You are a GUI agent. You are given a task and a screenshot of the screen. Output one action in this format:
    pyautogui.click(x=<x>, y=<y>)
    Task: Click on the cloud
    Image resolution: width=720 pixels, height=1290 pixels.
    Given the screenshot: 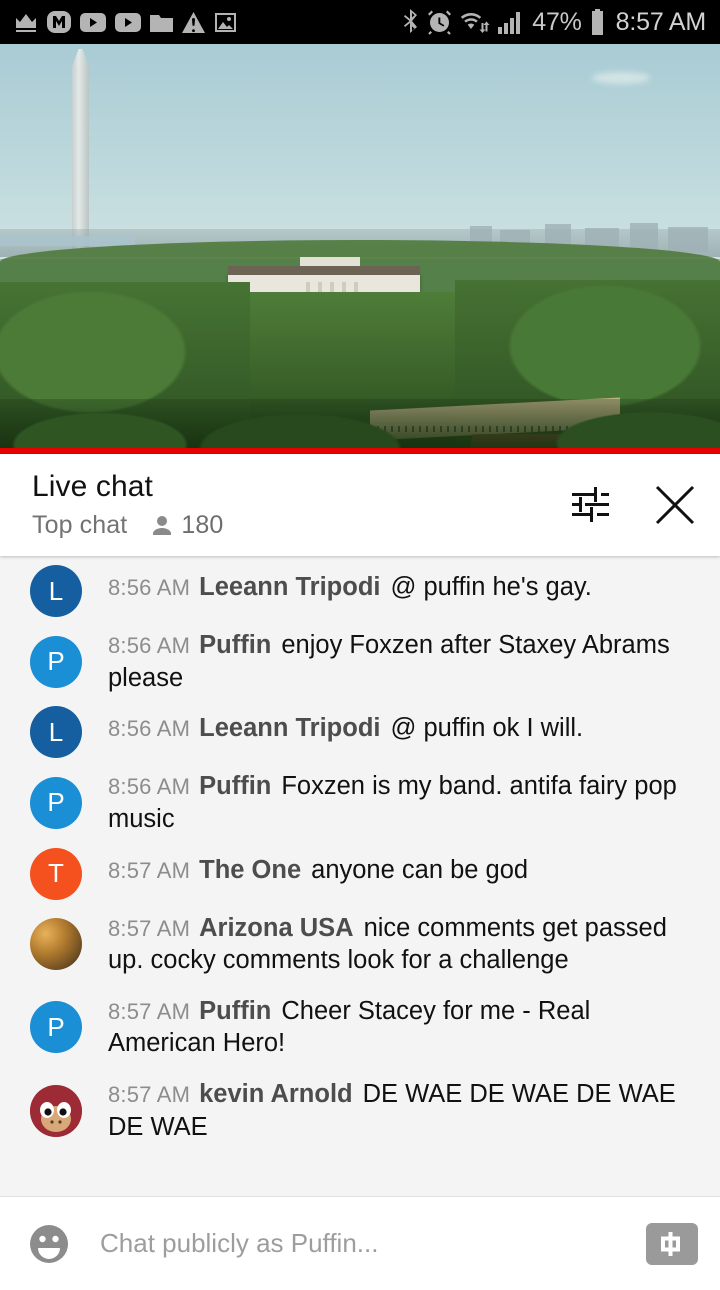 What is the action you would take?
    pyautogui.click(x=621, y=78)
    